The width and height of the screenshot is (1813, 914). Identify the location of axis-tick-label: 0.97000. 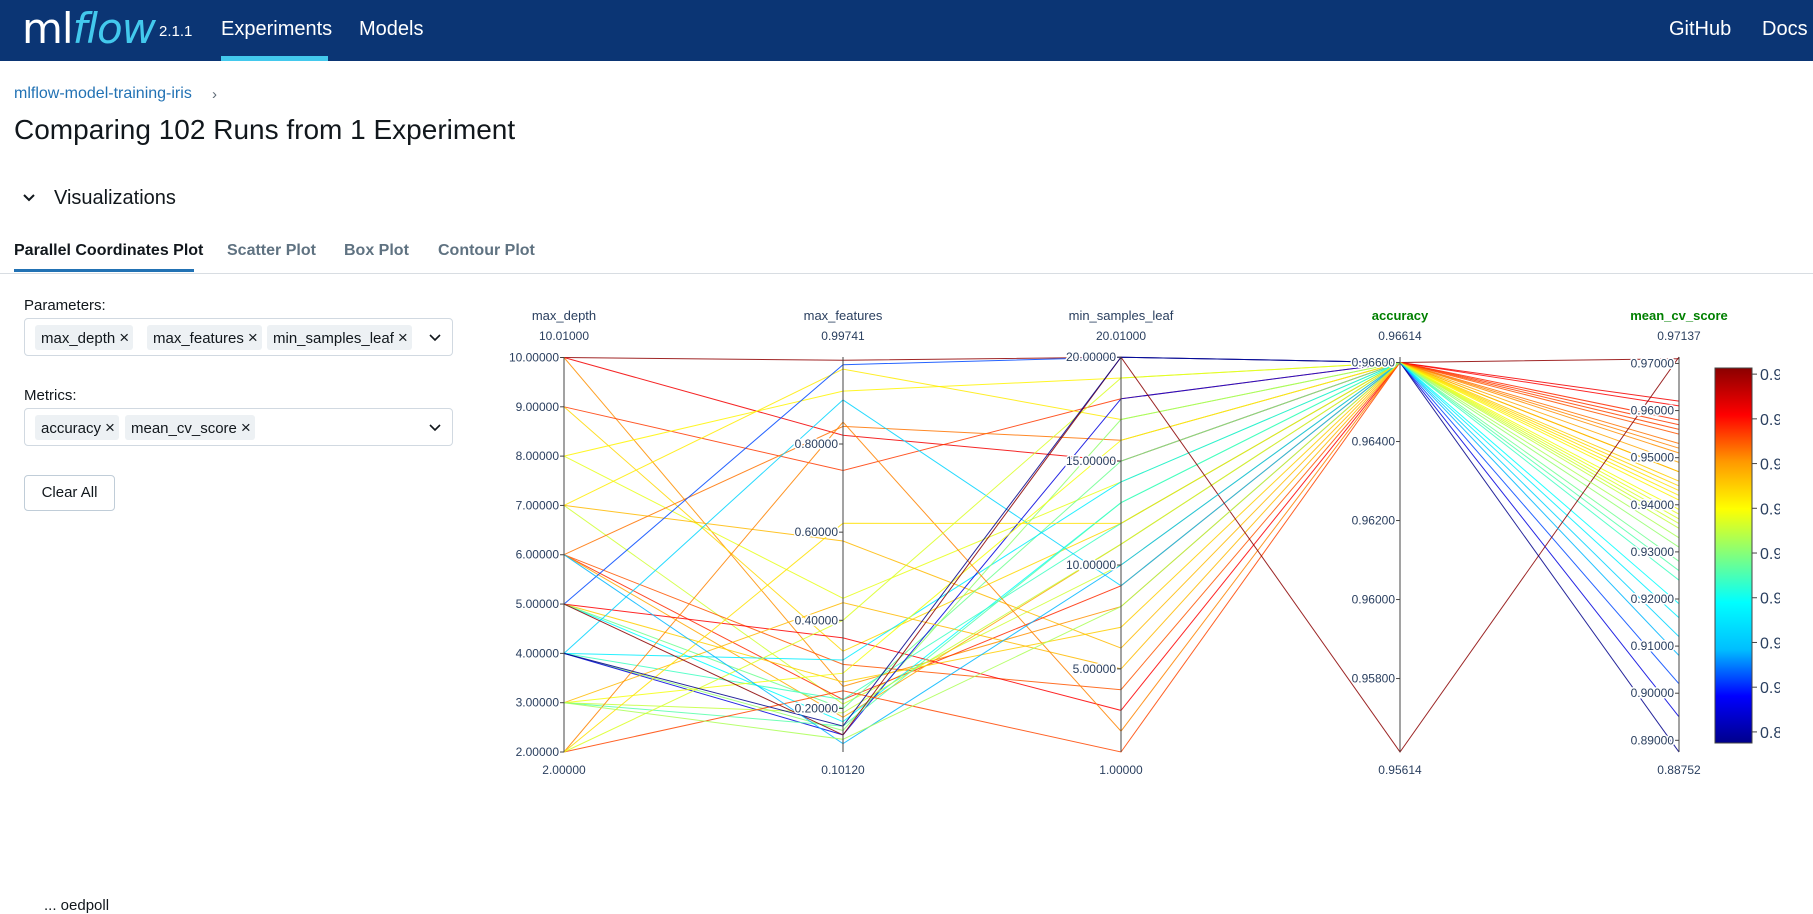
(1653, 363).